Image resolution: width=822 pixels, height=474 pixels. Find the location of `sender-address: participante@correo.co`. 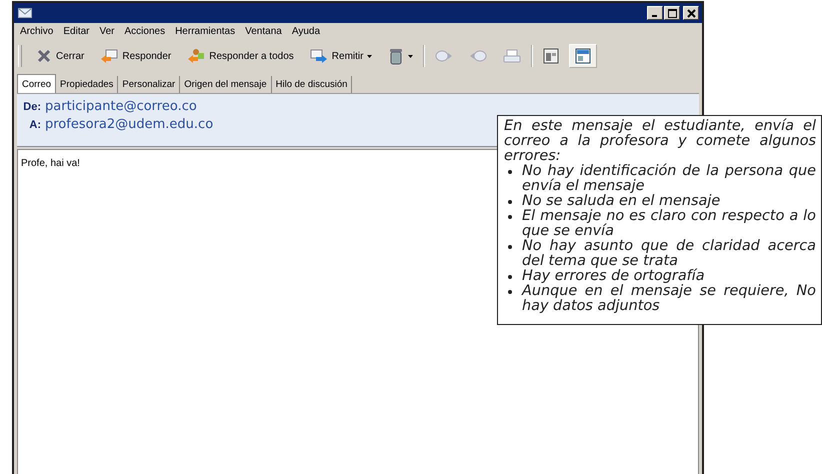

sender-address: participante@correo.co is located at coordinates (121, 106).